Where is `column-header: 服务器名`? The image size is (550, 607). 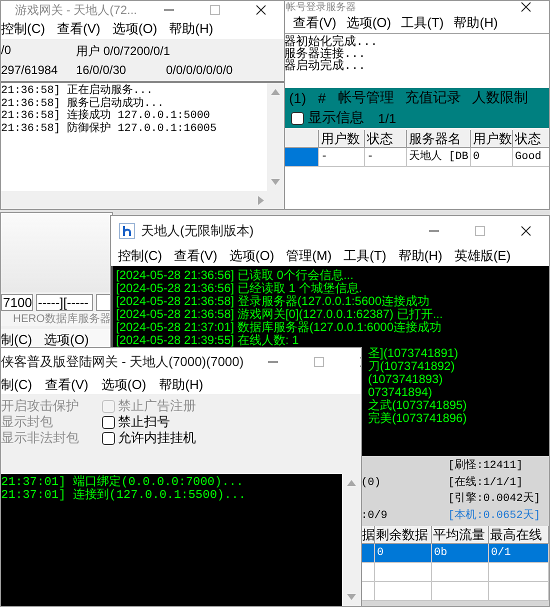 column-header: 服务器名 is located at coordinates (439, 139).